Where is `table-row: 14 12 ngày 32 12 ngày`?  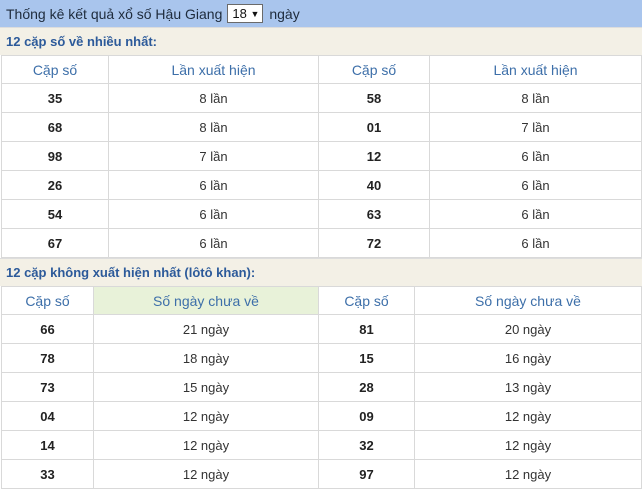 table-row: 14 12 ngày 32 12 ngày is located at coordinates (321, 445).